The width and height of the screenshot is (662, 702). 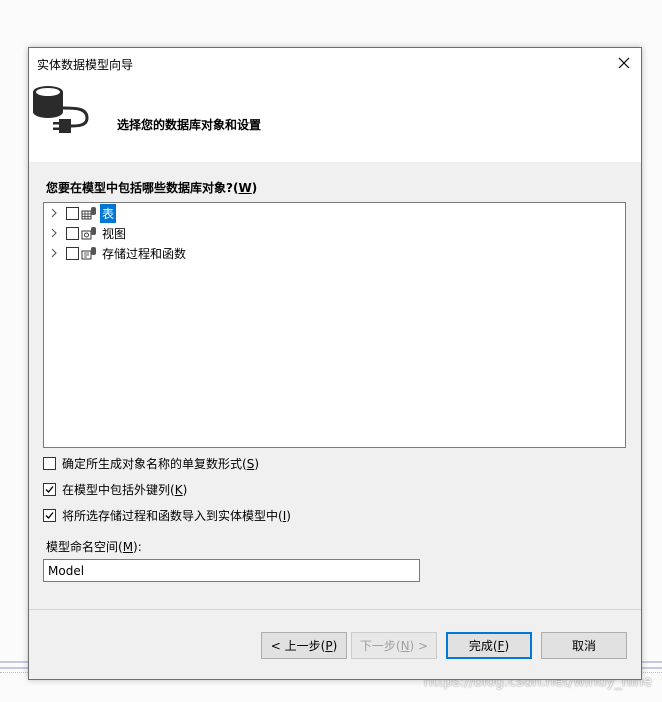 I want to click on close-icon, so click(x=624, y=63).